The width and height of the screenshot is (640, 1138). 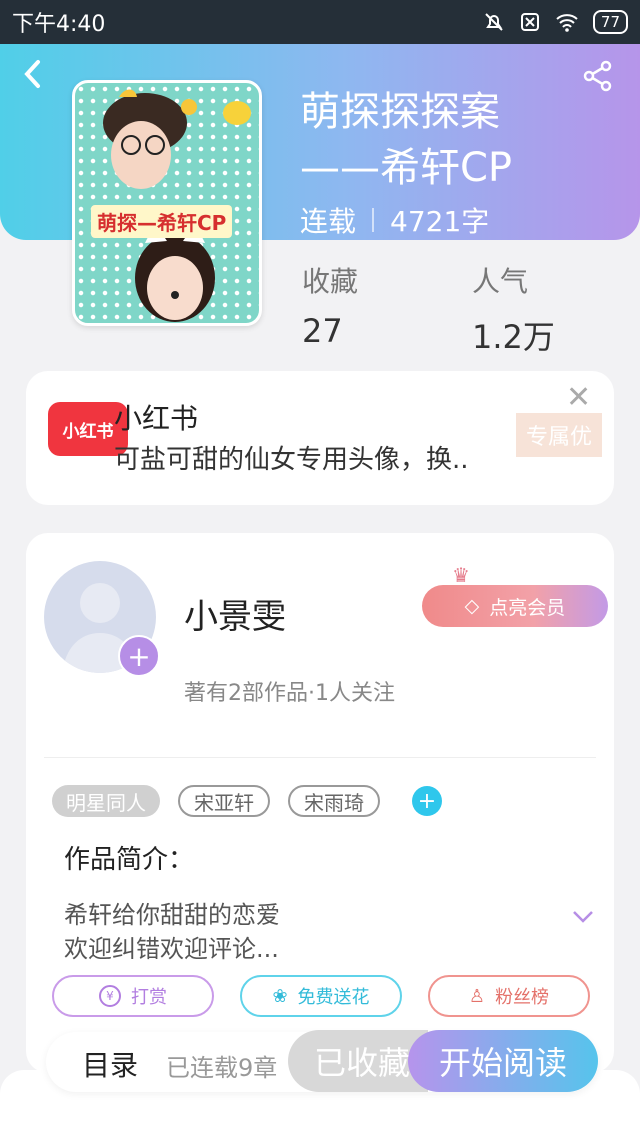 I want to click on flower-button: ❀ 免费送花, so click(x=321, y=996).